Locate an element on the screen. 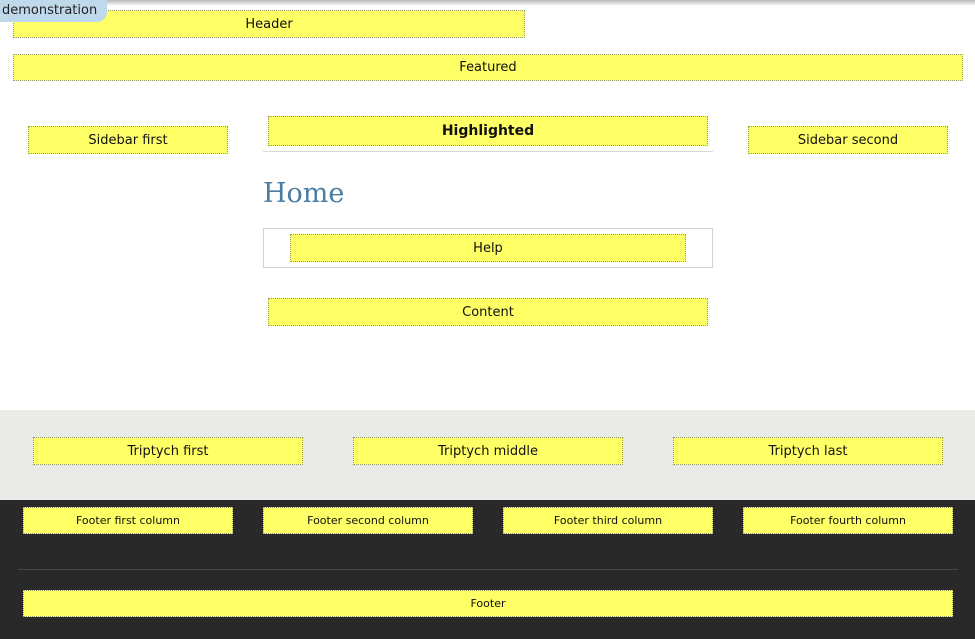 This screenshot has height=639, width=975. footer-label: Footer is located at coordinates (488, 603).